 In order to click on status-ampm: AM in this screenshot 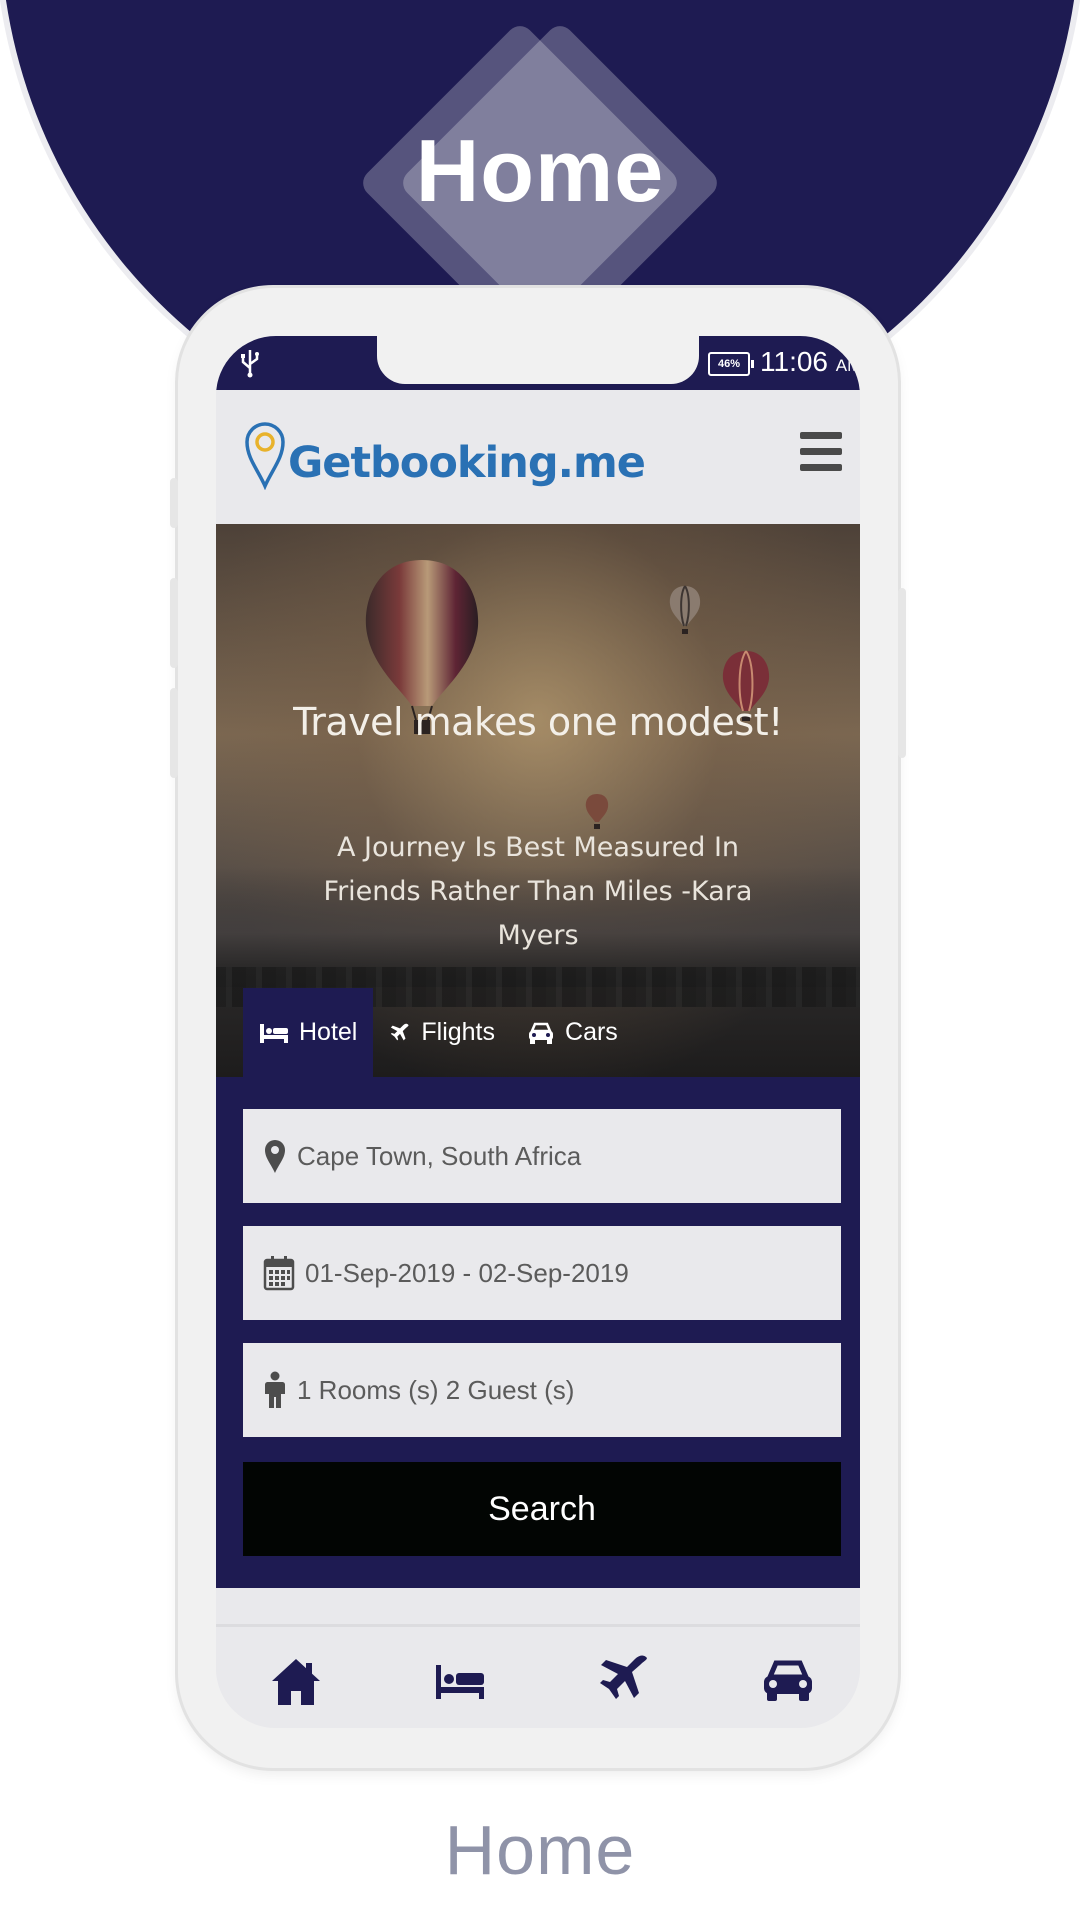, I will do `click(847, 365)`.